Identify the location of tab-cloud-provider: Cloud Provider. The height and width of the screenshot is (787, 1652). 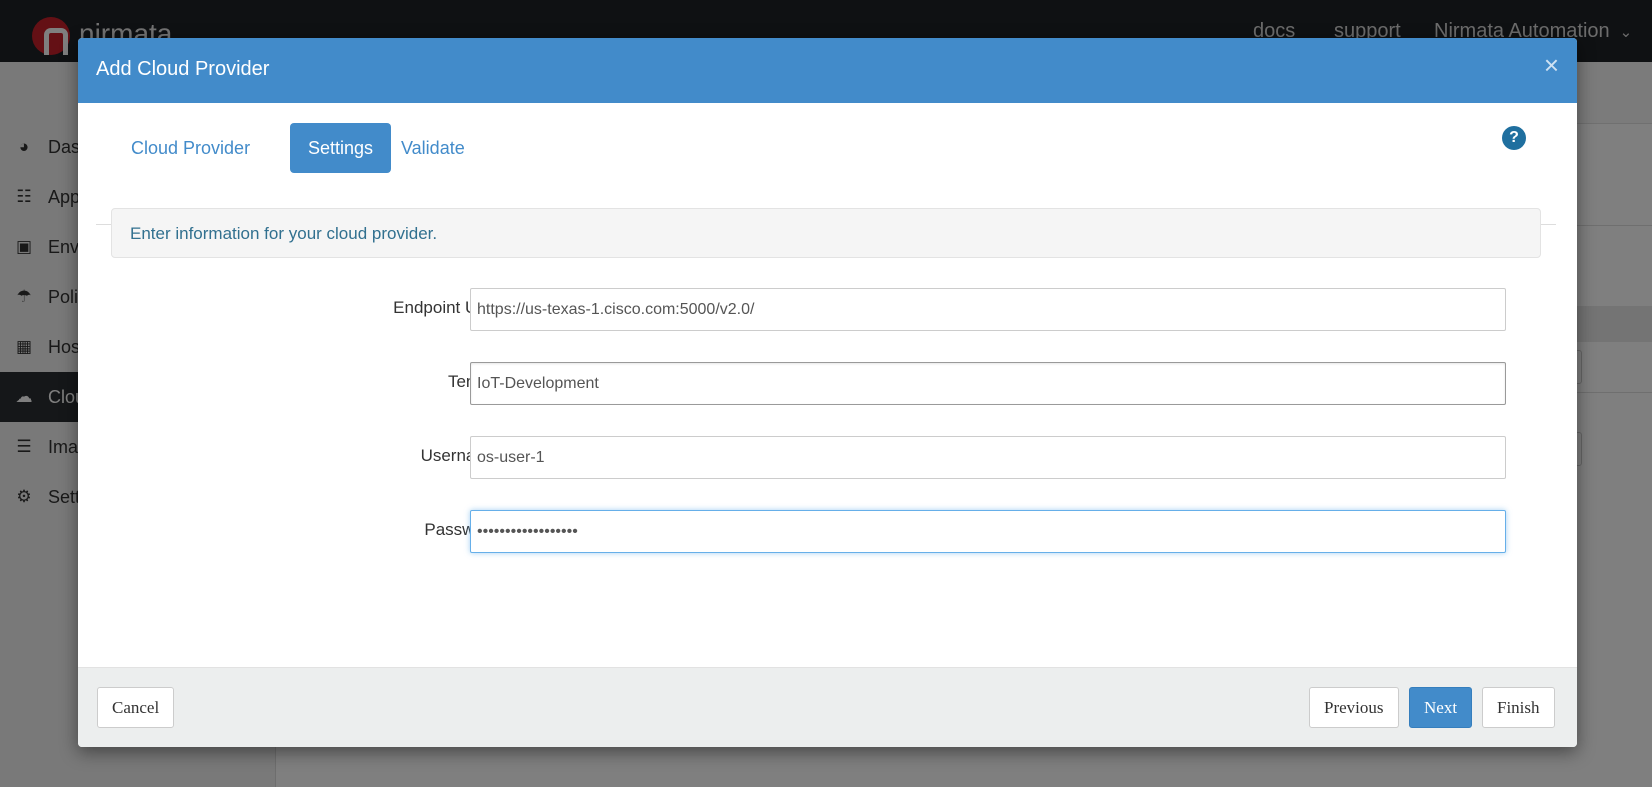
(190, 148).